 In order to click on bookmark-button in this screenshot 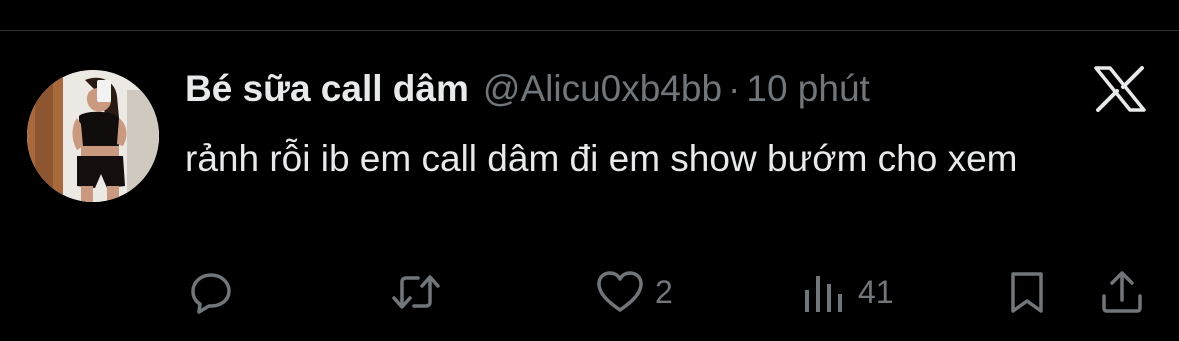, I will do `click(1027, 292)`.